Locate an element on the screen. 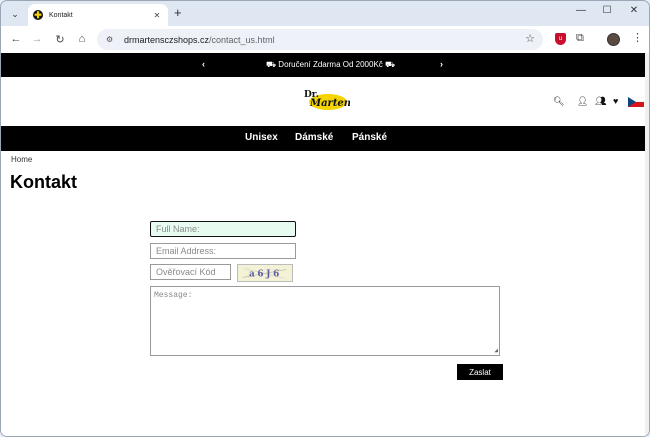  maximize-icon: ☐ is located at coordinates (607, 10).